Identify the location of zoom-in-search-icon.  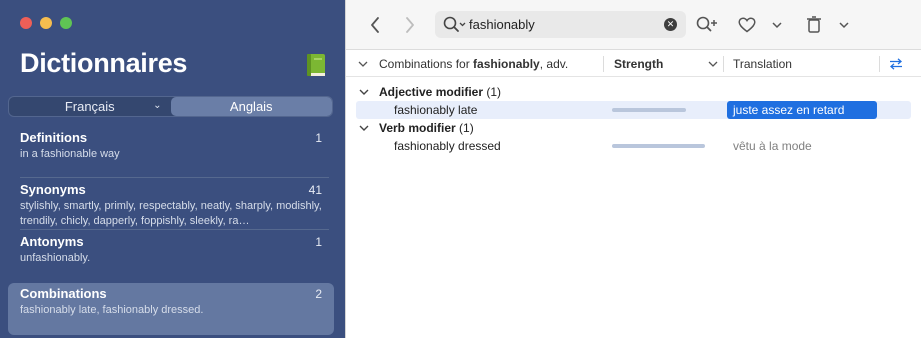
(706, 24).